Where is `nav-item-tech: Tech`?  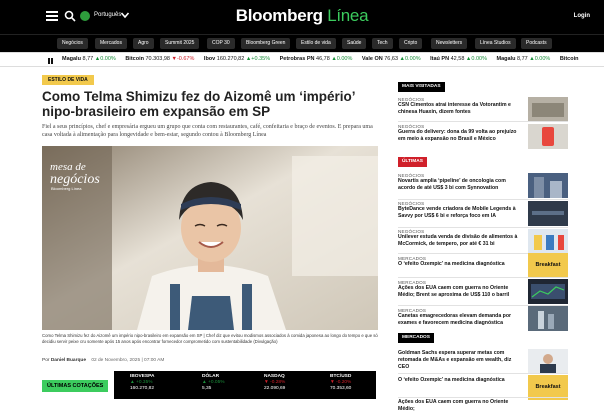
nav-item-tech: Tech is located at coordinates (382, 43).